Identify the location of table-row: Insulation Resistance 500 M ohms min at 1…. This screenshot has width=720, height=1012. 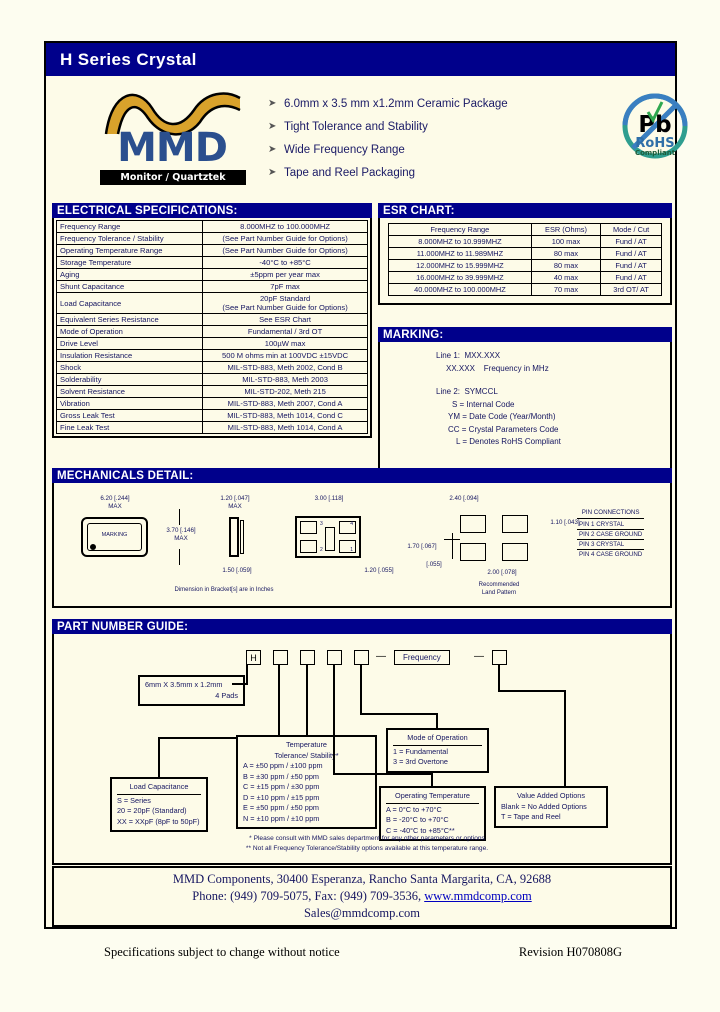
(211, 355).